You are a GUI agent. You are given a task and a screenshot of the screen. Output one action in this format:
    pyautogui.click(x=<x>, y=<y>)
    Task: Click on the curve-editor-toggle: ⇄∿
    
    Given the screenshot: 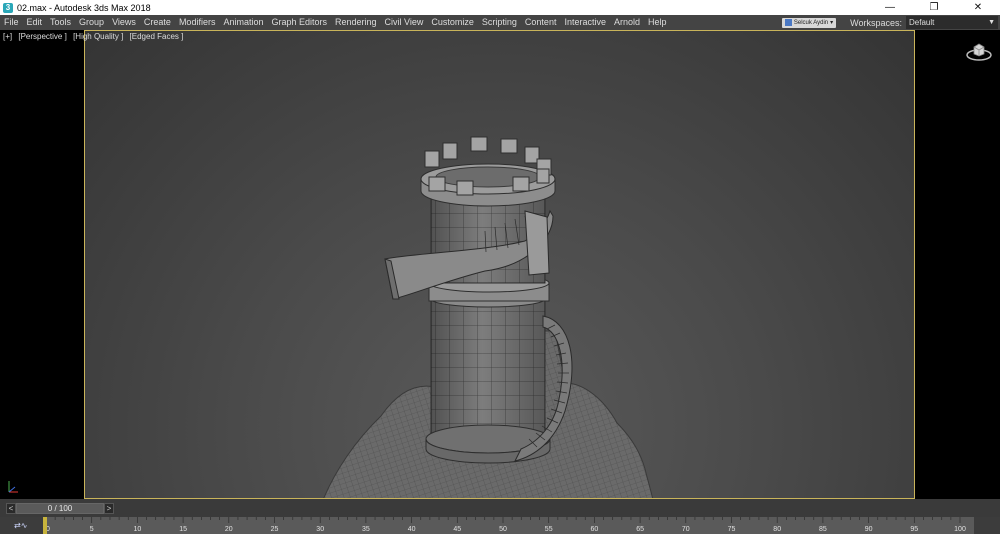 What is the action you would take?
    pyautogui.click(x=20, y=525)
    